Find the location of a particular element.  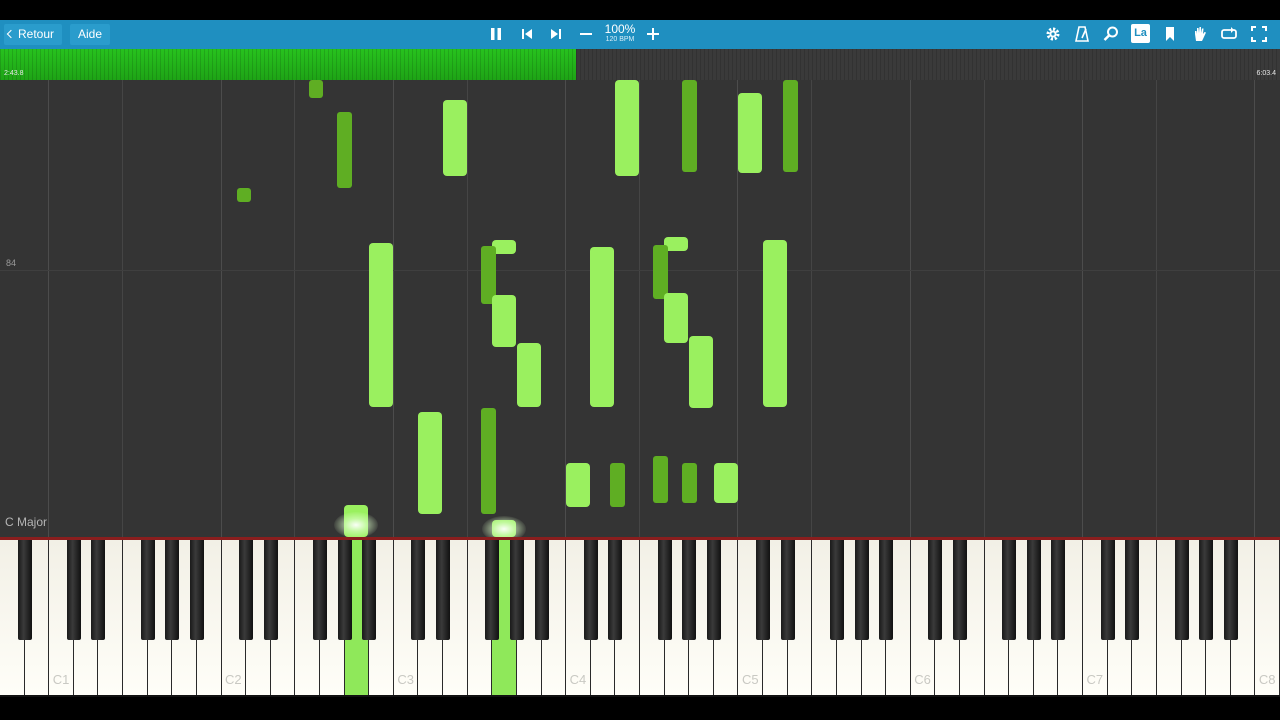

measure-line is located at coordinates (640, 270).